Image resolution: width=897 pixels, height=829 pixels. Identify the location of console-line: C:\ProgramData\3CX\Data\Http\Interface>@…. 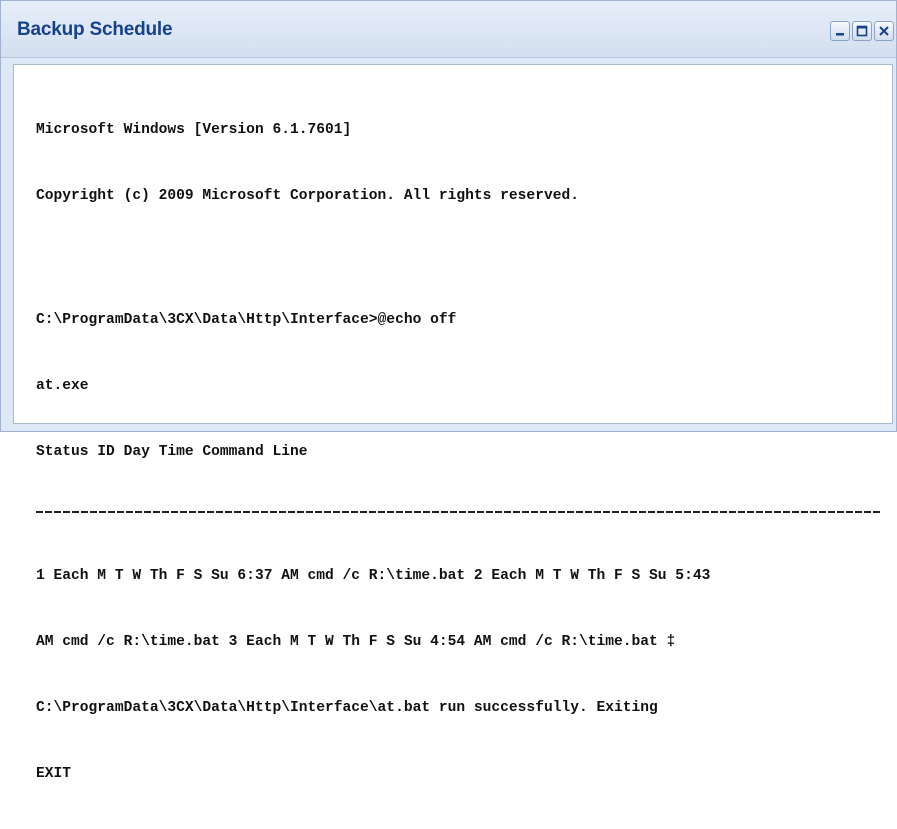
(246, 320).